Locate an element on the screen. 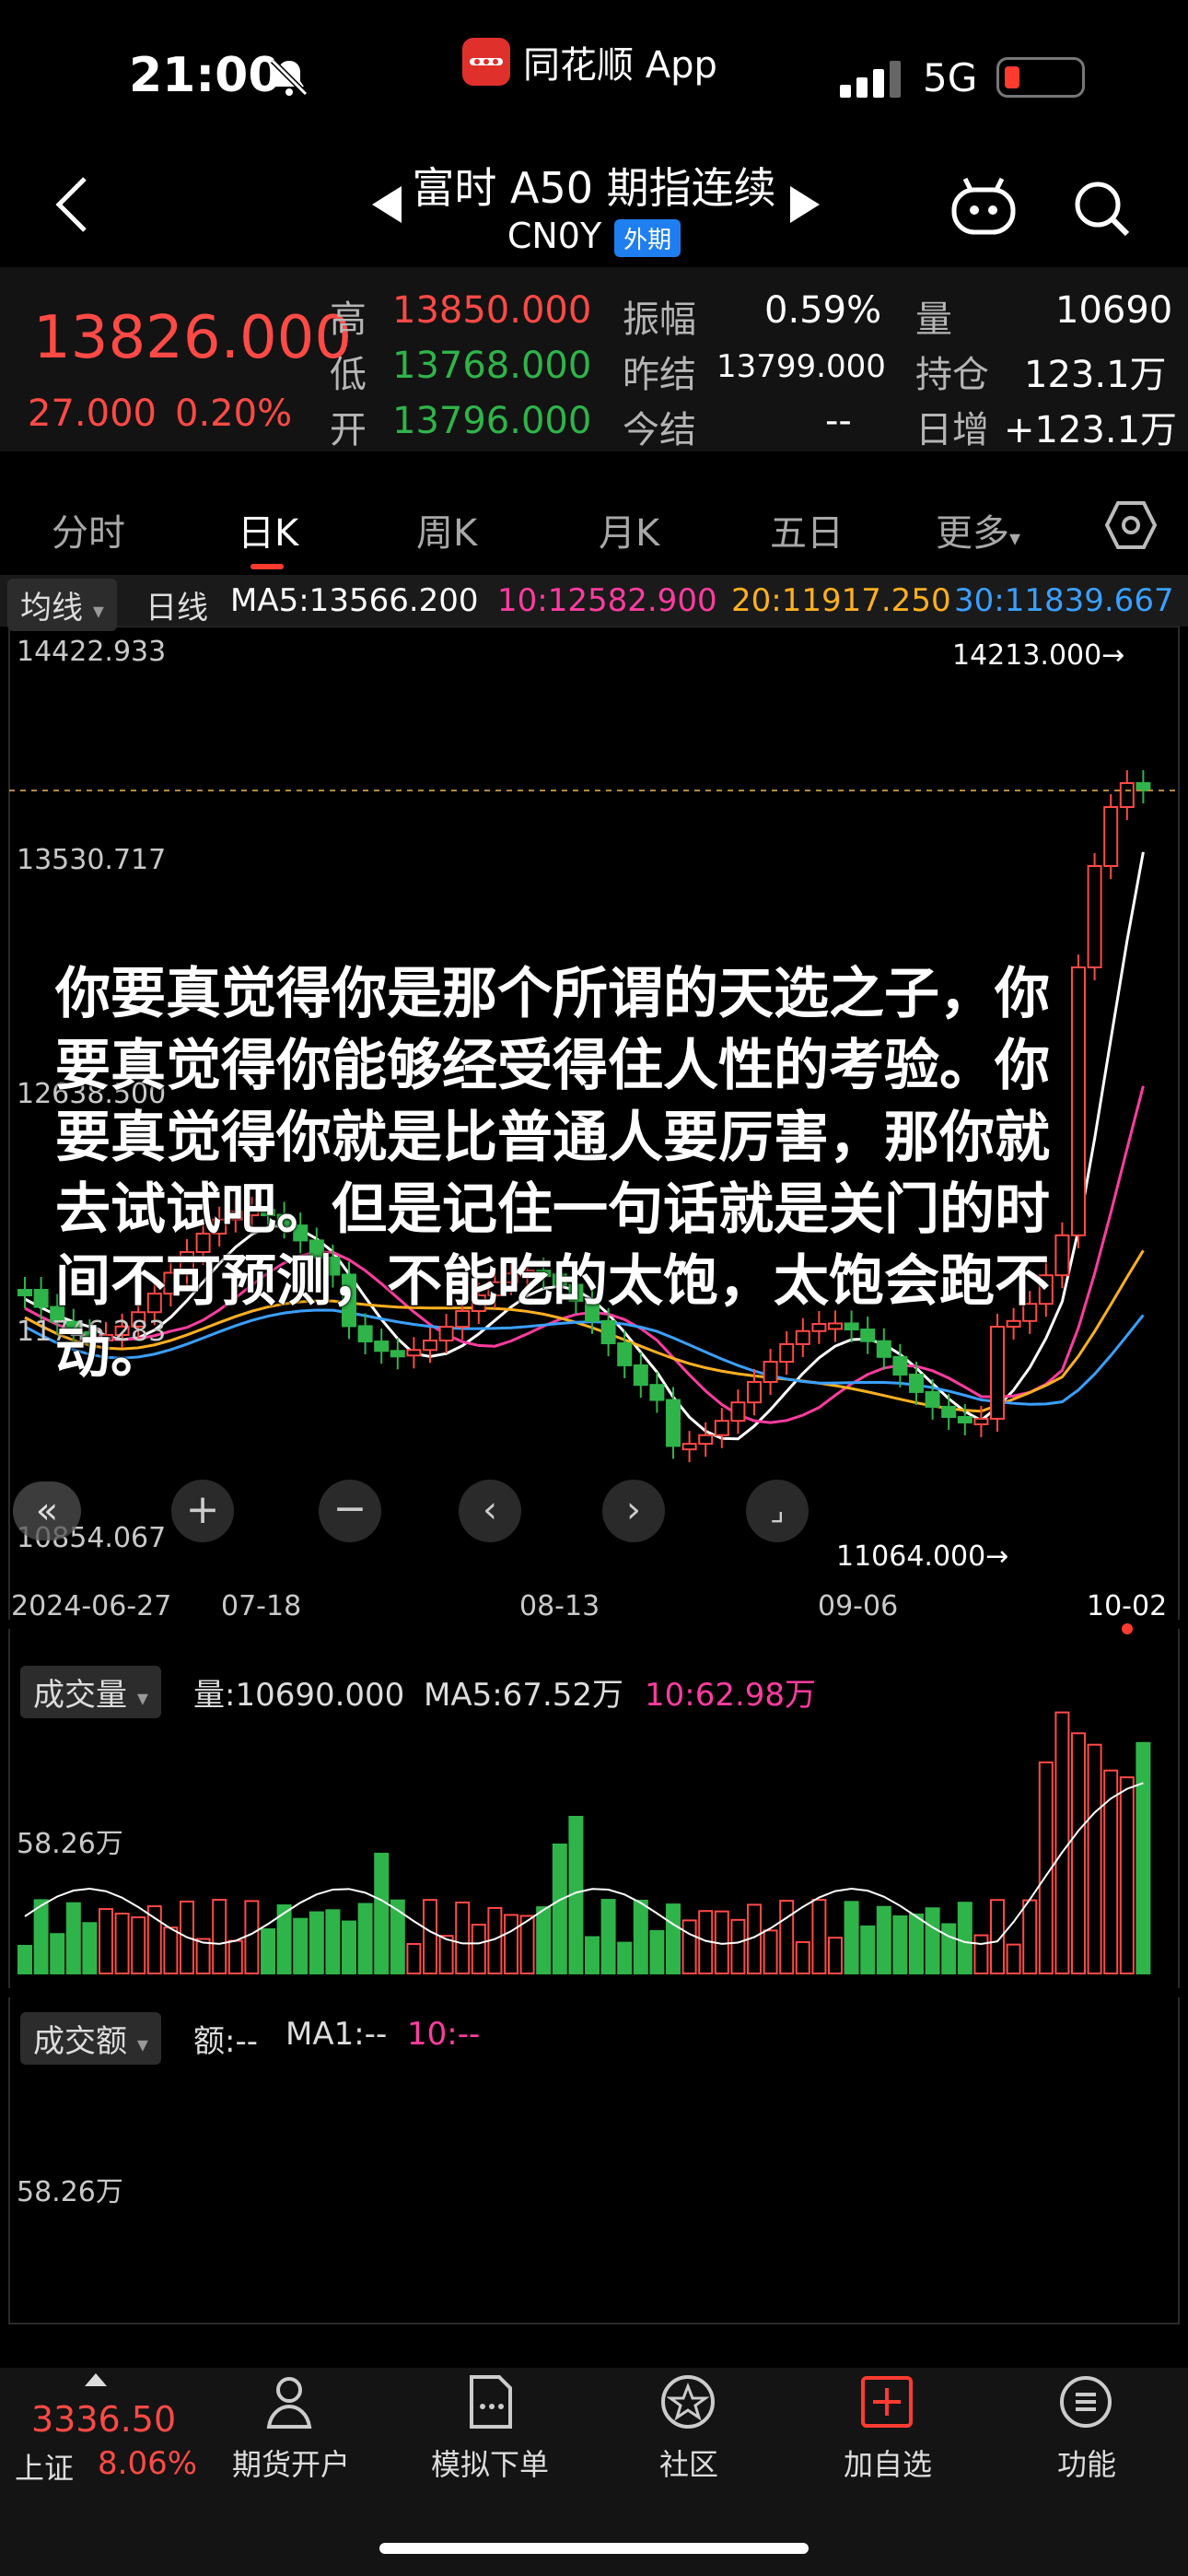 The width and height of the screenshot is (1188, 2576). tab-intraday: 分时 is located at coordinates (88, 529).